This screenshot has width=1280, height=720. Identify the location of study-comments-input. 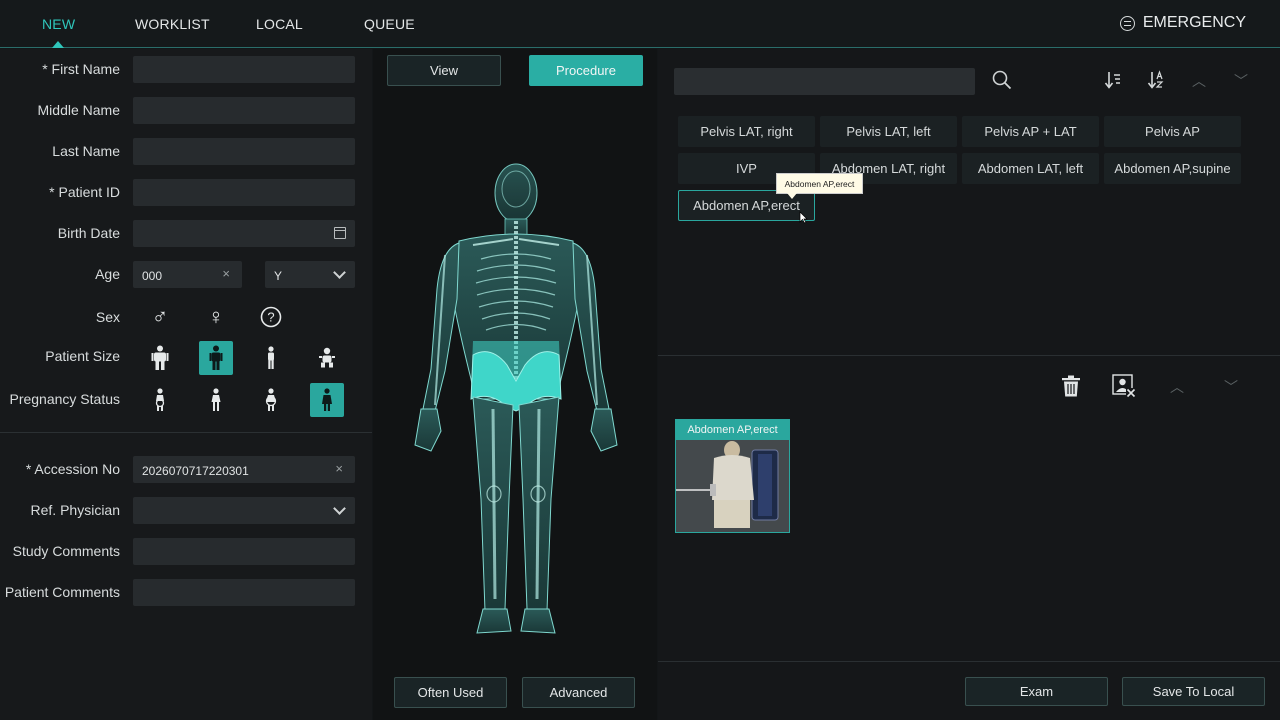
(244, 551).